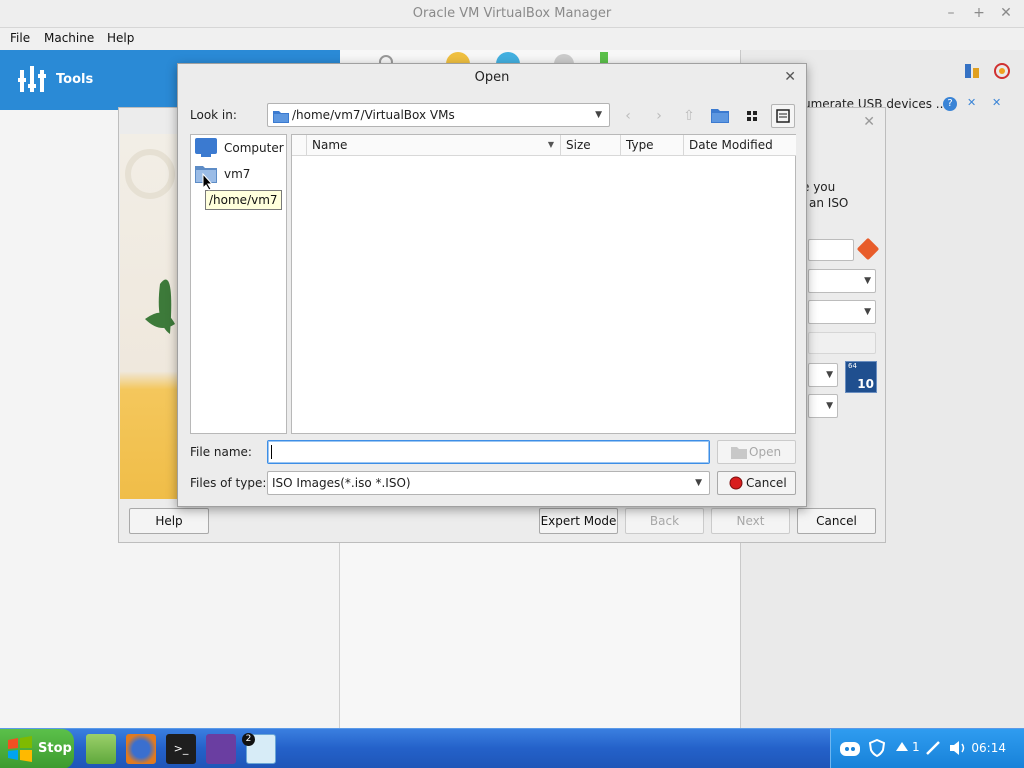 This screenshot has width=1024, height=768. What do you see at coordinates (299, 145) in the screenshot?
I see `column-spacer` at bounding box center [299, 145].